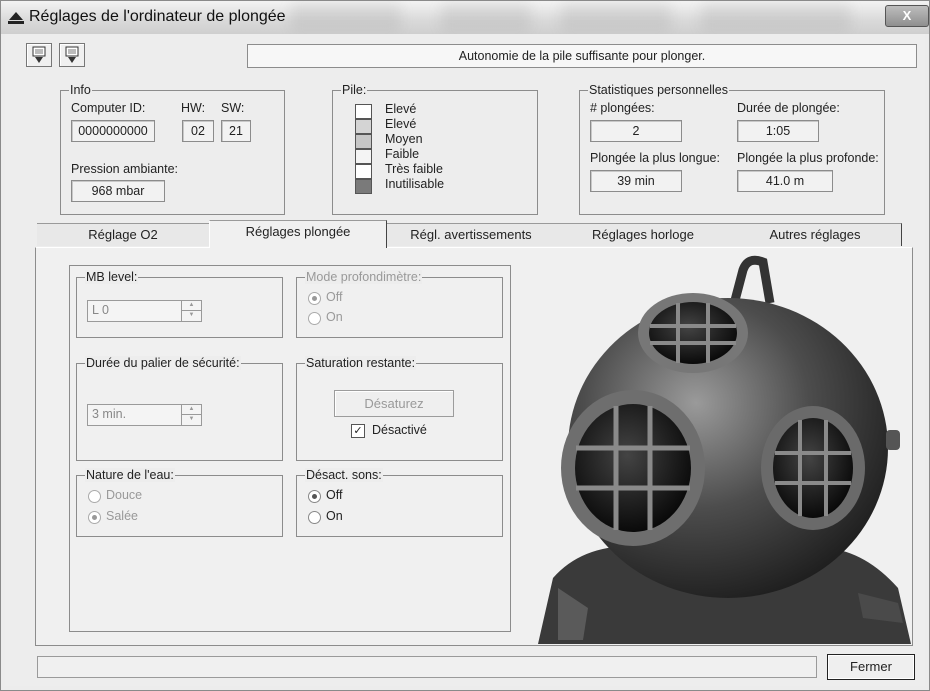  Describe the element at coordinates (193, 108) in the screenshot. I see `hw-label: HW:` at that location.